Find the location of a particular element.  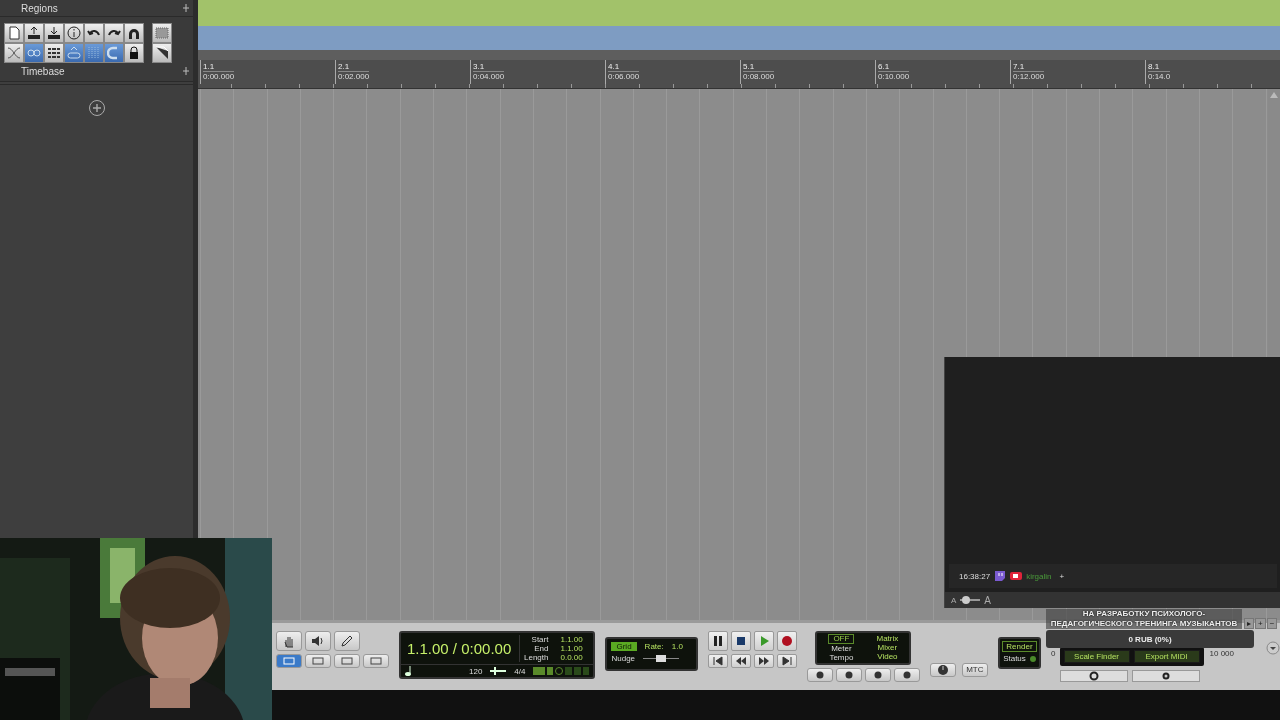

search-icon is located at coordinates (1093, 676).